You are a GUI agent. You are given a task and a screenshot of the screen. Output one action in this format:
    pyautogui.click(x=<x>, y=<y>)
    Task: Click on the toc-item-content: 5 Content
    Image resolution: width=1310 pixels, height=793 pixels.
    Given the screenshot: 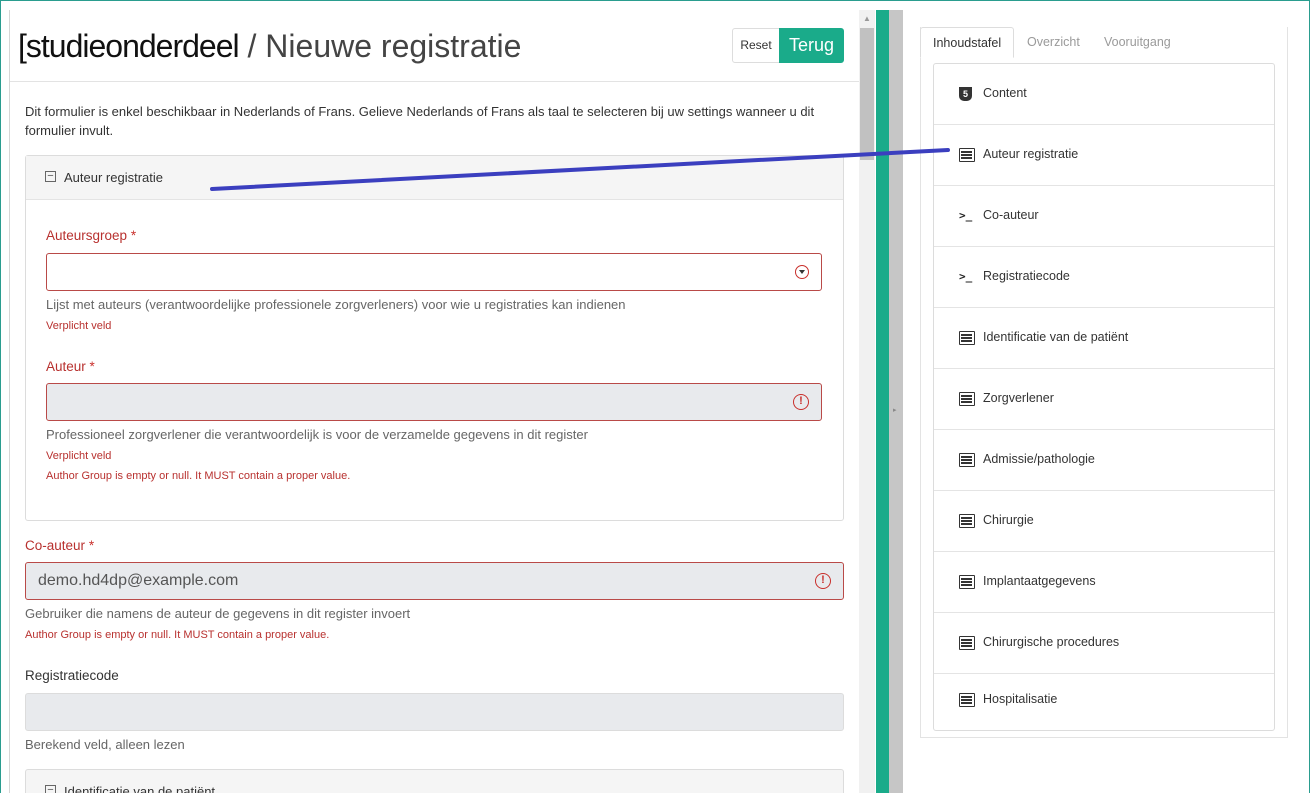 What is the action you would take?
    pyautogui.click(x=1104, y=94)
    